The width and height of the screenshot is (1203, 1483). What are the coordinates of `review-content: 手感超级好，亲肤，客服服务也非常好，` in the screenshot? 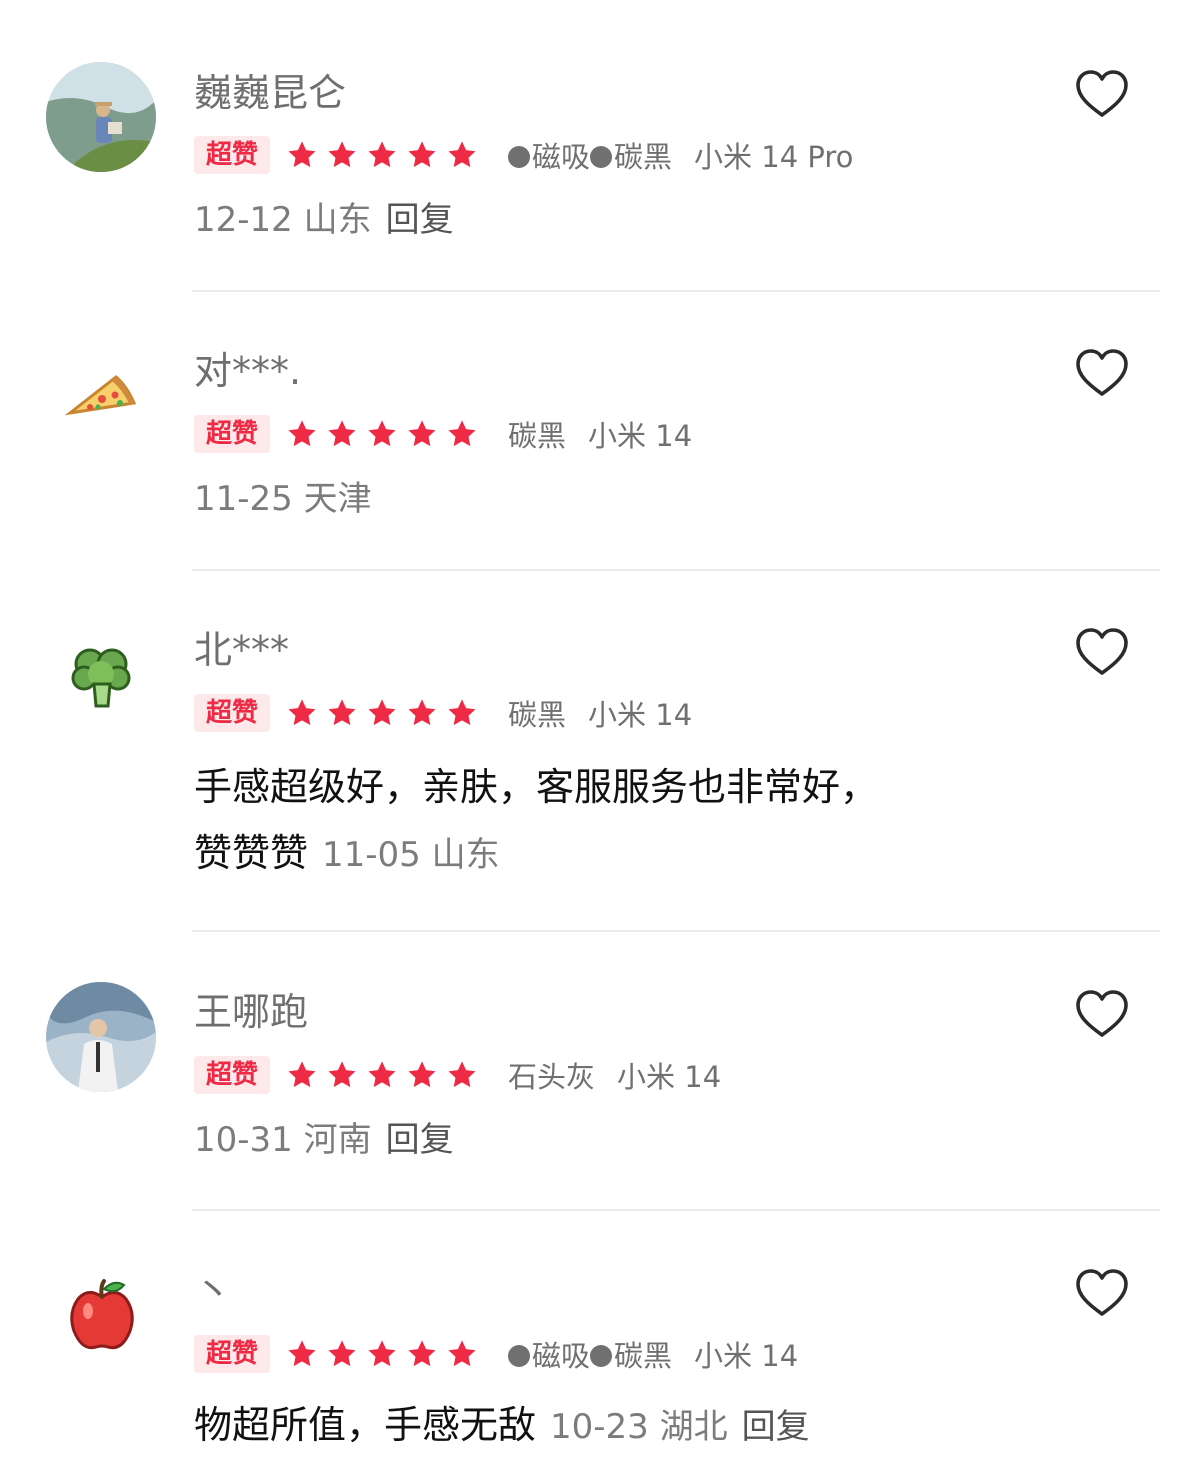 It's located at (536, 787).